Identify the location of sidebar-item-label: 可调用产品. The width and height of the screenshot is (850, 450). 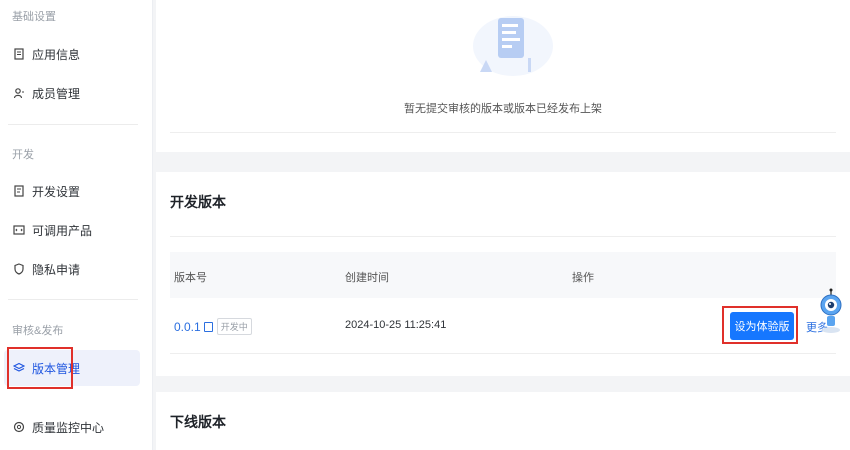
(62, 230).